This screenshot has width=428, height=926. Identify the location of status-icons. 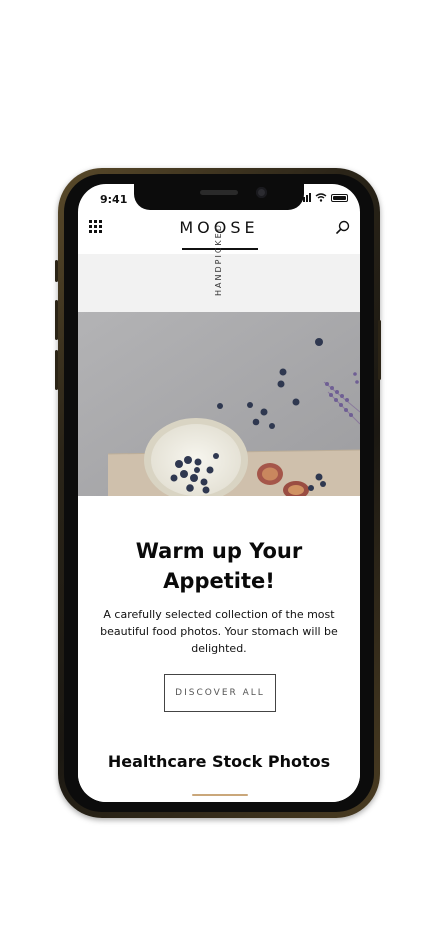
(324, 197).